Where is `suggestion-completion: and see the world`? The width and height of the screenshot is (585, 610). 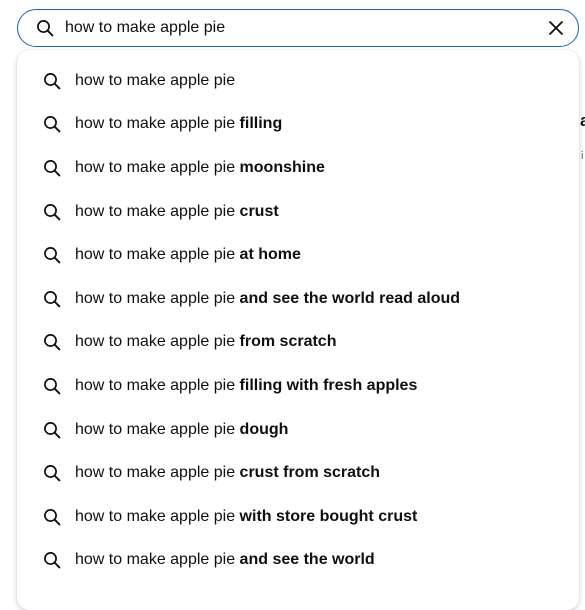 suggestion-completion: and see the world is located at coordinates (305, 560).